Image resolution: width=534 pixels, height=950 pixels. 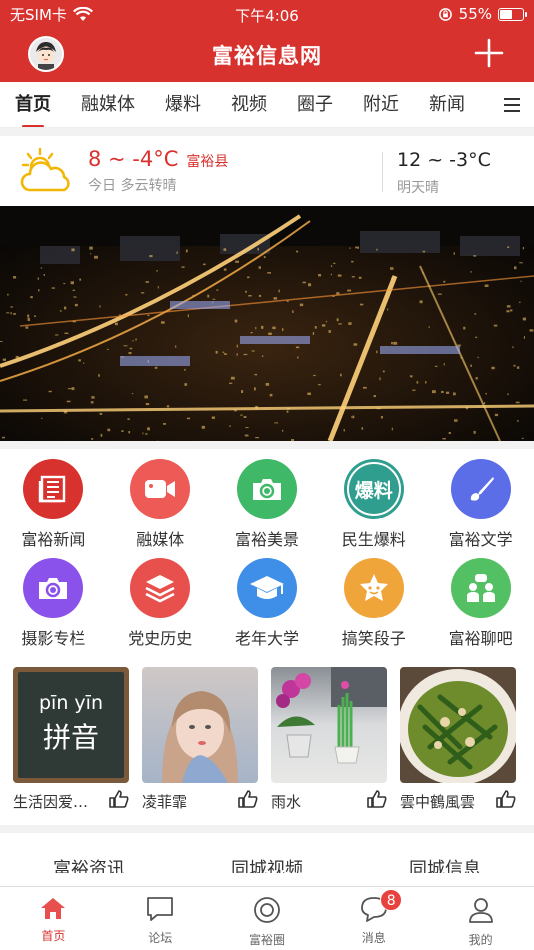 I want to click on section-tabs: 富裕资讯 同城视频 同城信息, so click(x=267, y=853).